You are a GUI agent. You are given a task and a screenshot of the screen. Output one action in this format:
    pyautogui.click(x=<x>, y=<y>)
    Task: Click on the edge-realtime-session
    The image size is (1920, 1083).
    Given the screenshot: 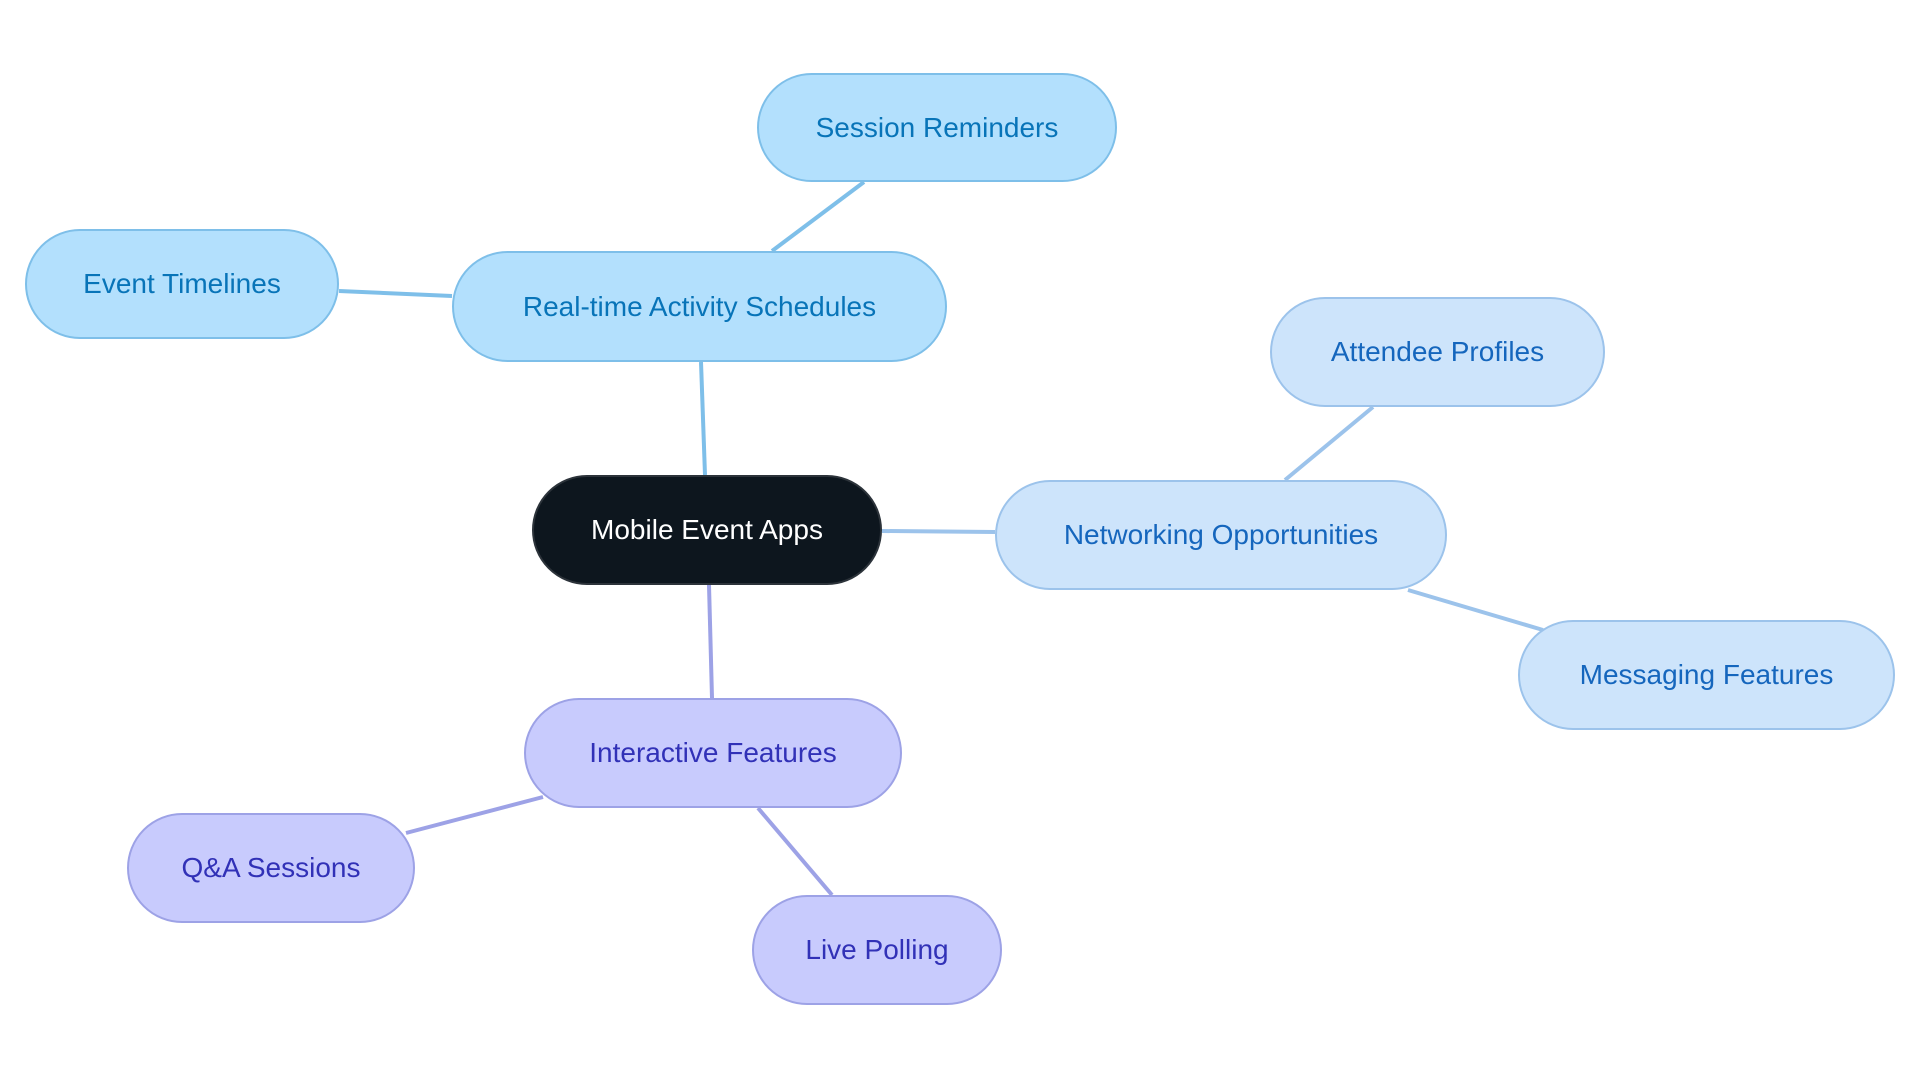 What is the action you would take?
    pyautogui.click(x=818, y=216)
    